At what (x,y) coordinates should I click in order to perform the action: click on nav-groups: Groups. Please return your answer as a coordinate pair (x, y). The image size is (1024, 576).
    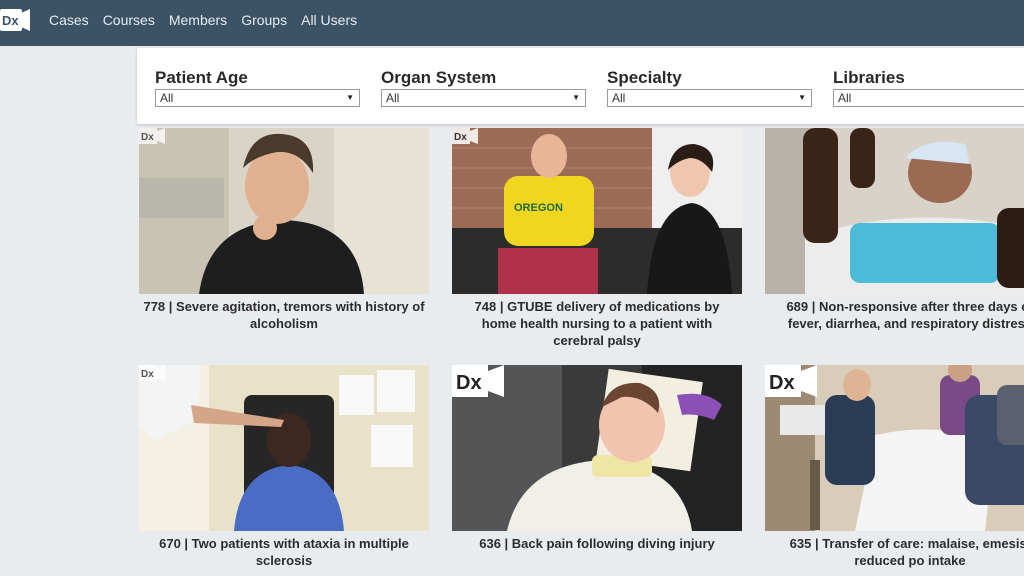
    Looking at the image, I should click on (264, 20).